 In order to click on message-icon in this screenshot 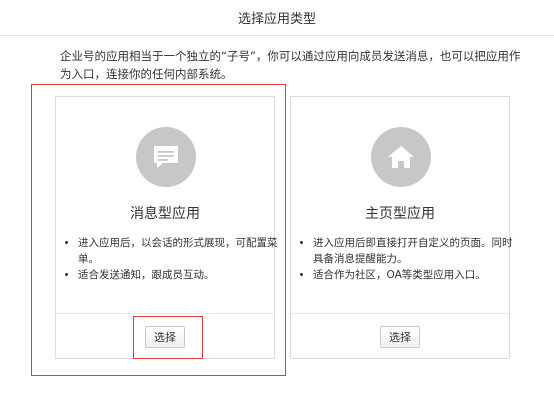, I will do `click(166, 157)`.